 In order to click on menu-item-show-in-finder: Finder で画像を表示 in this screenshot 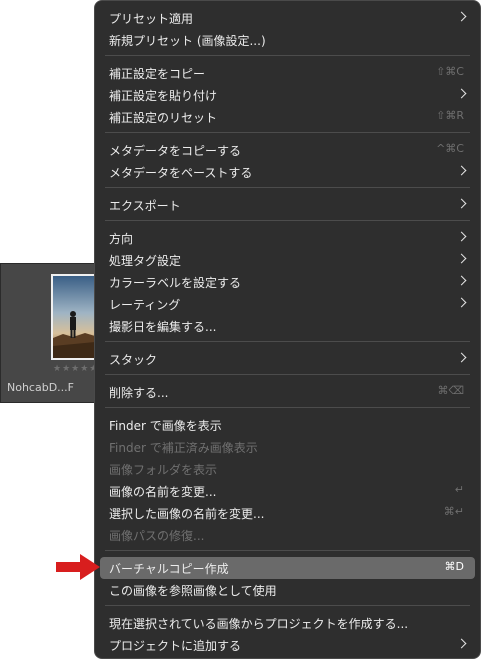, I will do `click(287, 425)`.